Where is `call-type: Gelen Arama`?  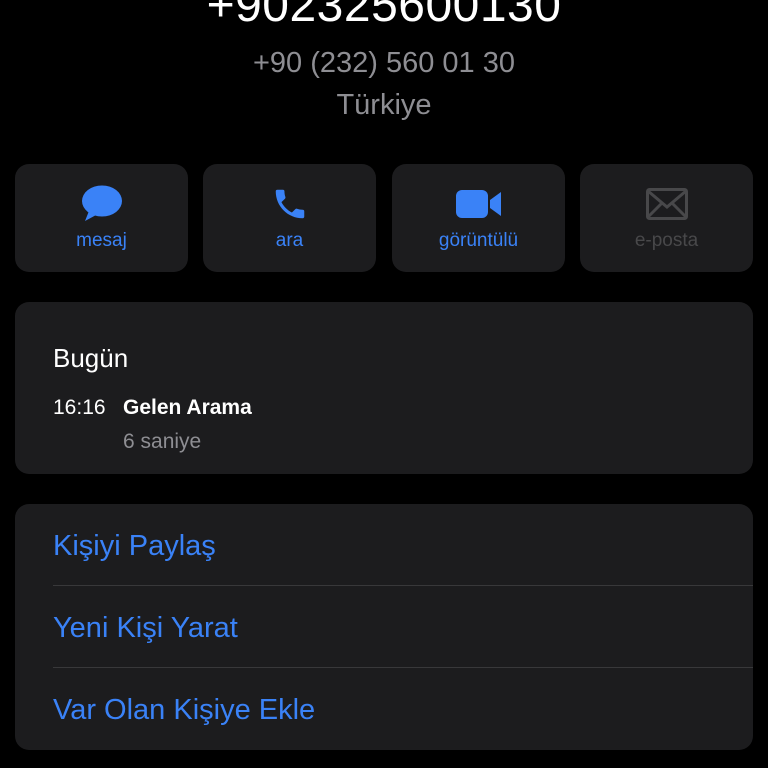
call-type: Gelen Arama is located at coordinates (187, 407).